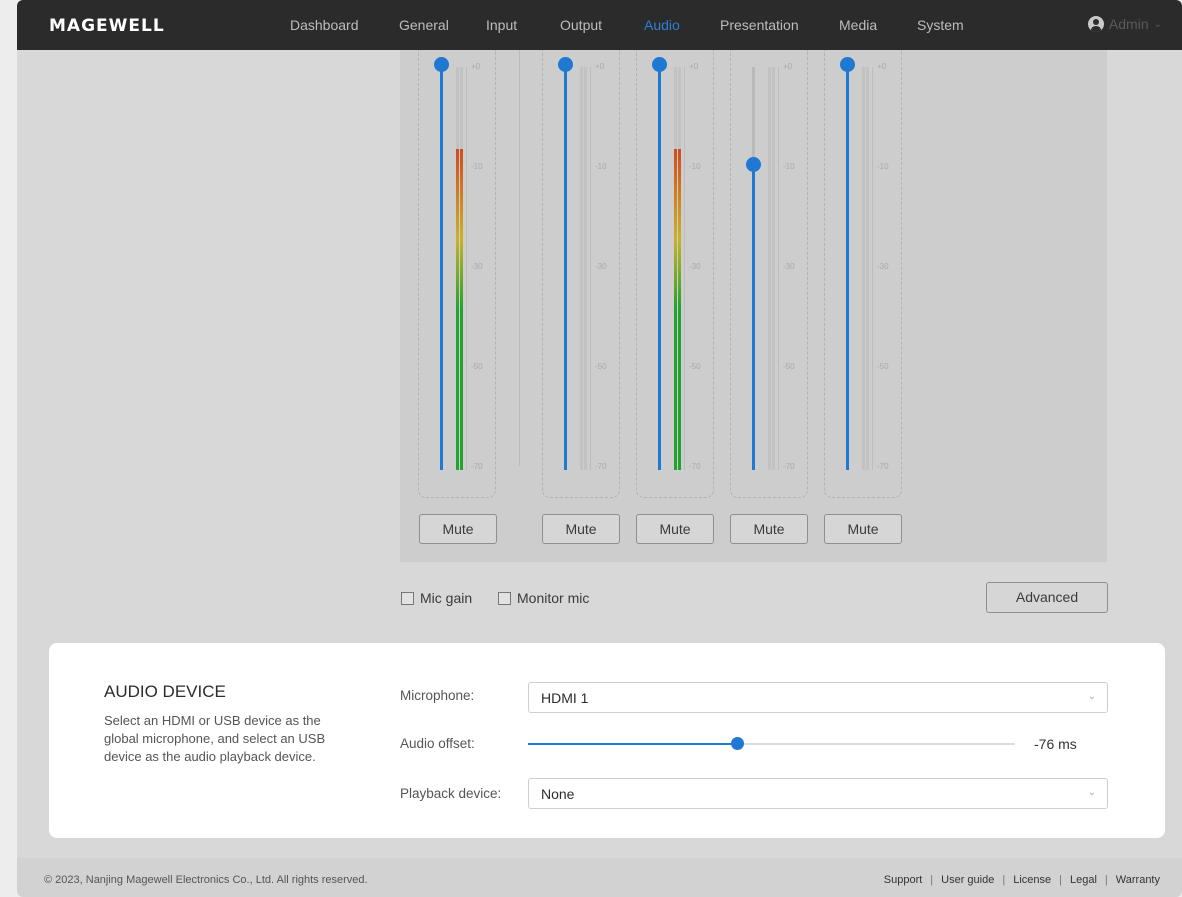  What do you see at coordinates (1138, 880) in the screenshot?
I see `footer-link-warranty: Warranty` at bounding box center [1138, 880].